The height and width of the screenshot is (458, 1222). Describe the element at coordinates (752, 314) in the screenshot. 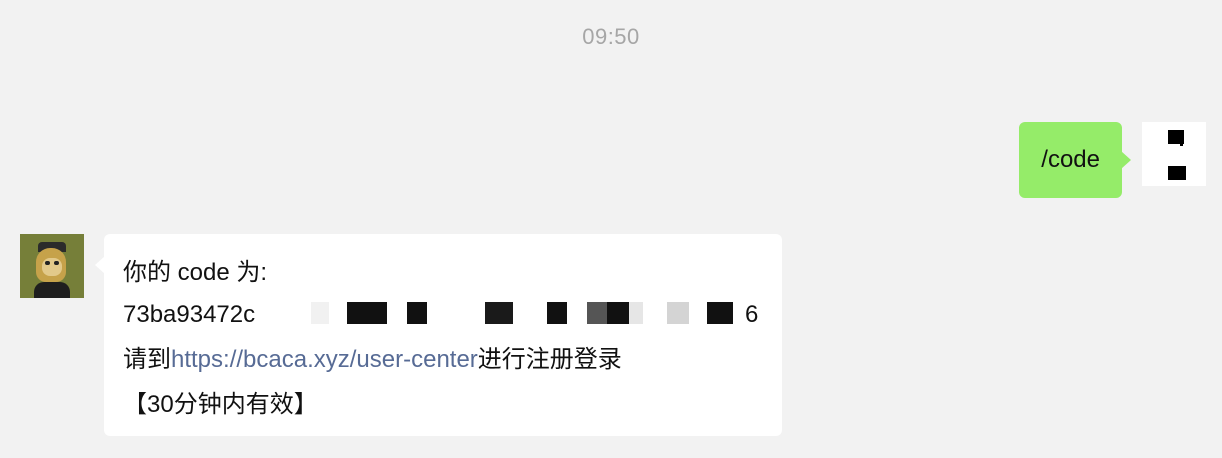

I see `code-suffix: 6` at that location.